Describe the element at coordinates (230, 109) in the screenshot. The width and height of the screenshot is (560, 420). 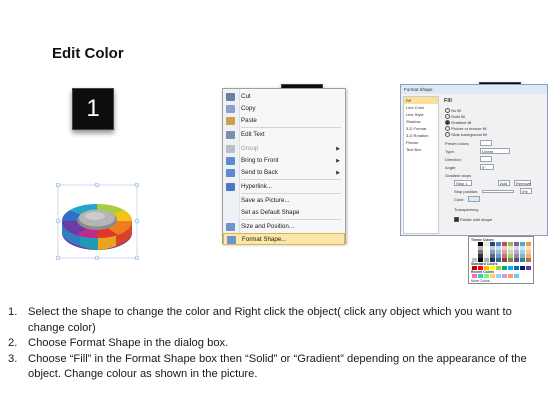
I see `copy-icon` at that location.